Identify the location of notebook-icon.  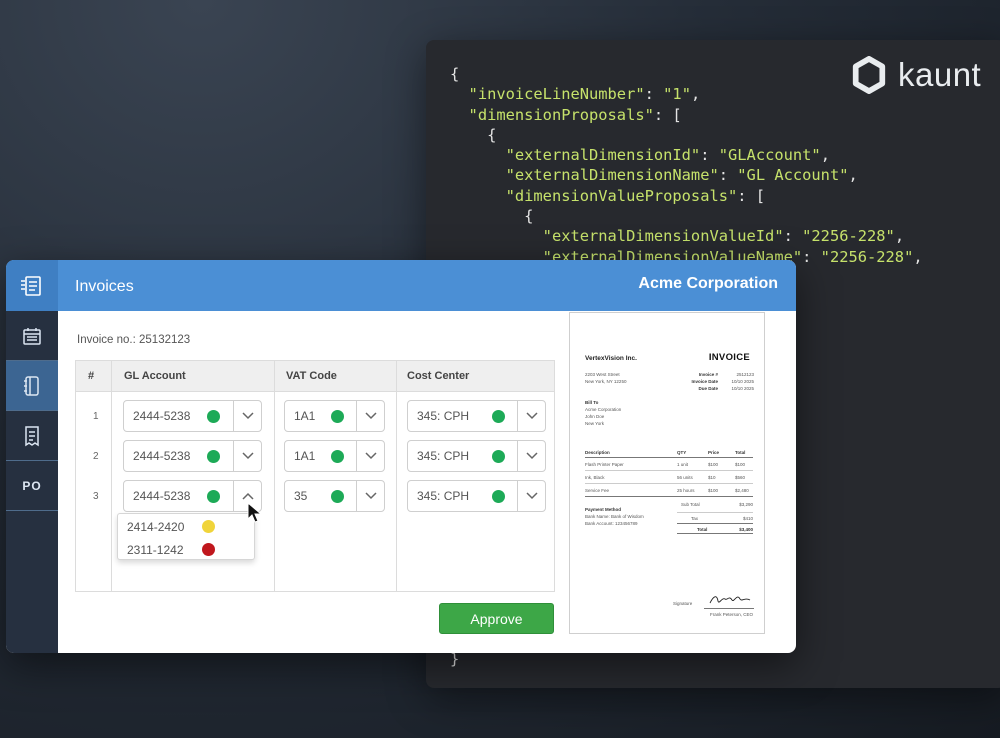
(31, 385).